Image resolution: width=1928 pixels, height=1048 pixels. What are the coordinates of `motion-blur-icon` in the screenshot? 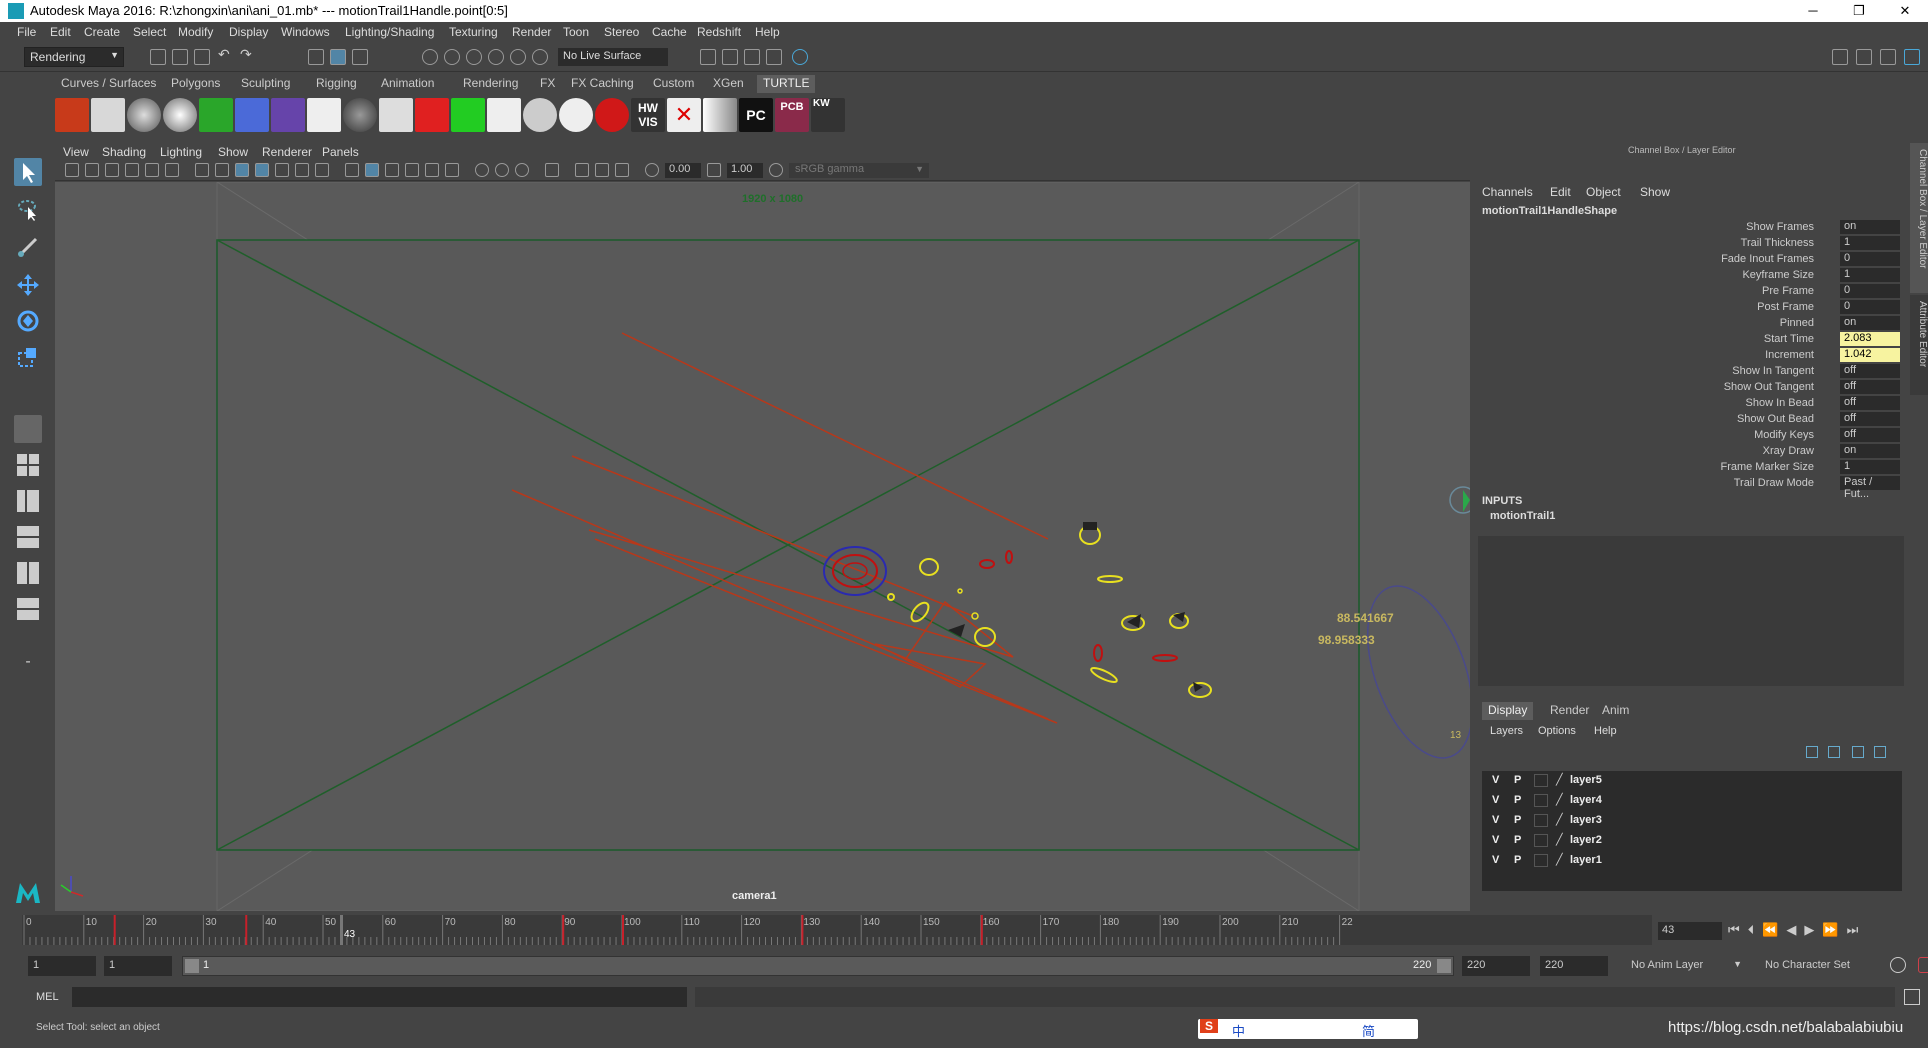 It's located at (502, 170).